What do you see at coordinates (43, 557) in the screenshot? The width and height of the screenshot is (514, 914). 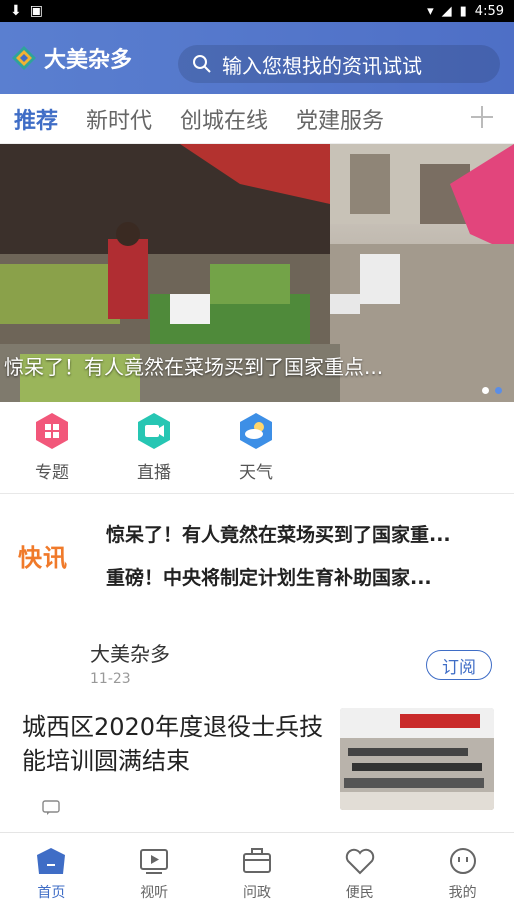 I see `flash-news-logo: 快讯` at bounding box center [43, 557].